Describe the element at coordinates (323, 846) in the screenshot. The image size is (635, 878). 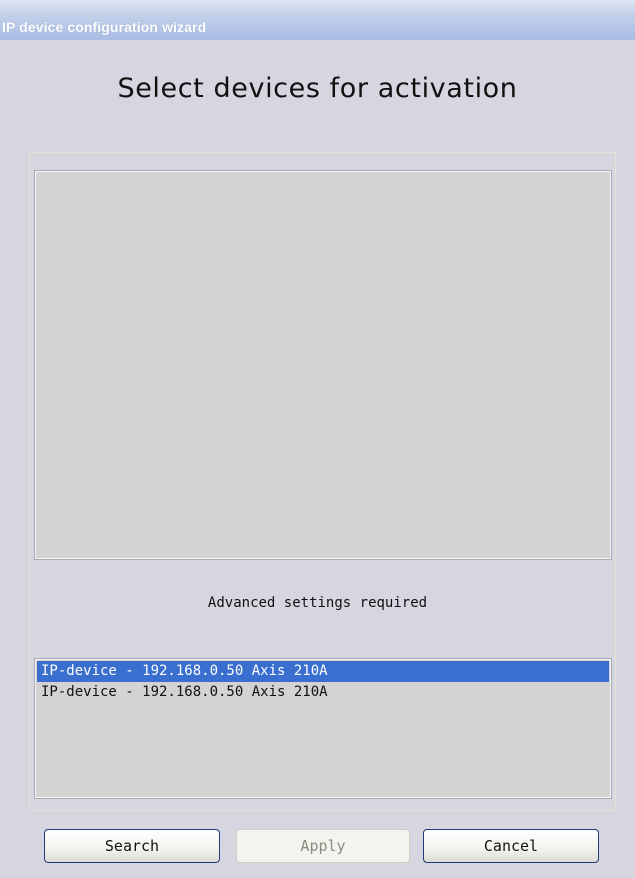
I see `apply-button: Apply` at that location.